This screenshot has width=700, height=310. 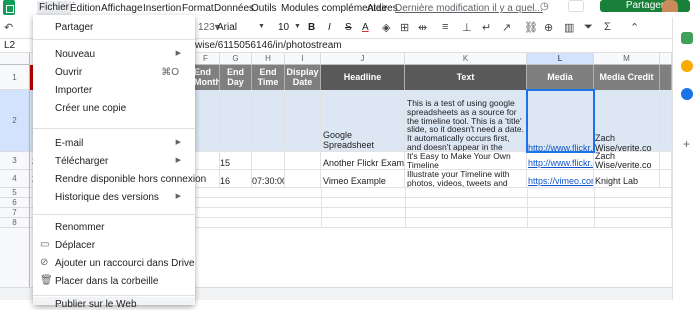 I want to click on row3-end-month, so click(x=206, y=161).